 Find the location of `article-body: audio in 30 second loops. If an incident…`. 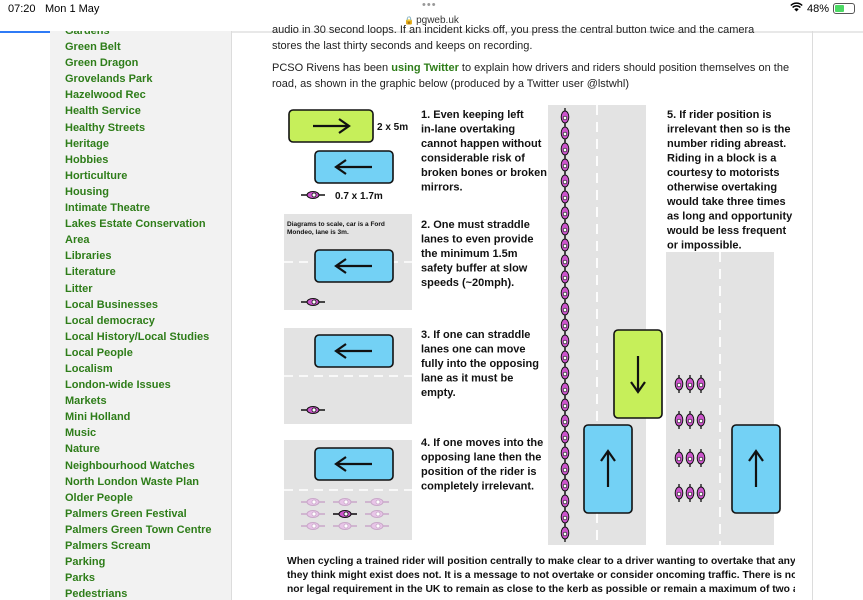

article-body: audio in 30 second loops. If an incident… is located at coordinates (532, 61).